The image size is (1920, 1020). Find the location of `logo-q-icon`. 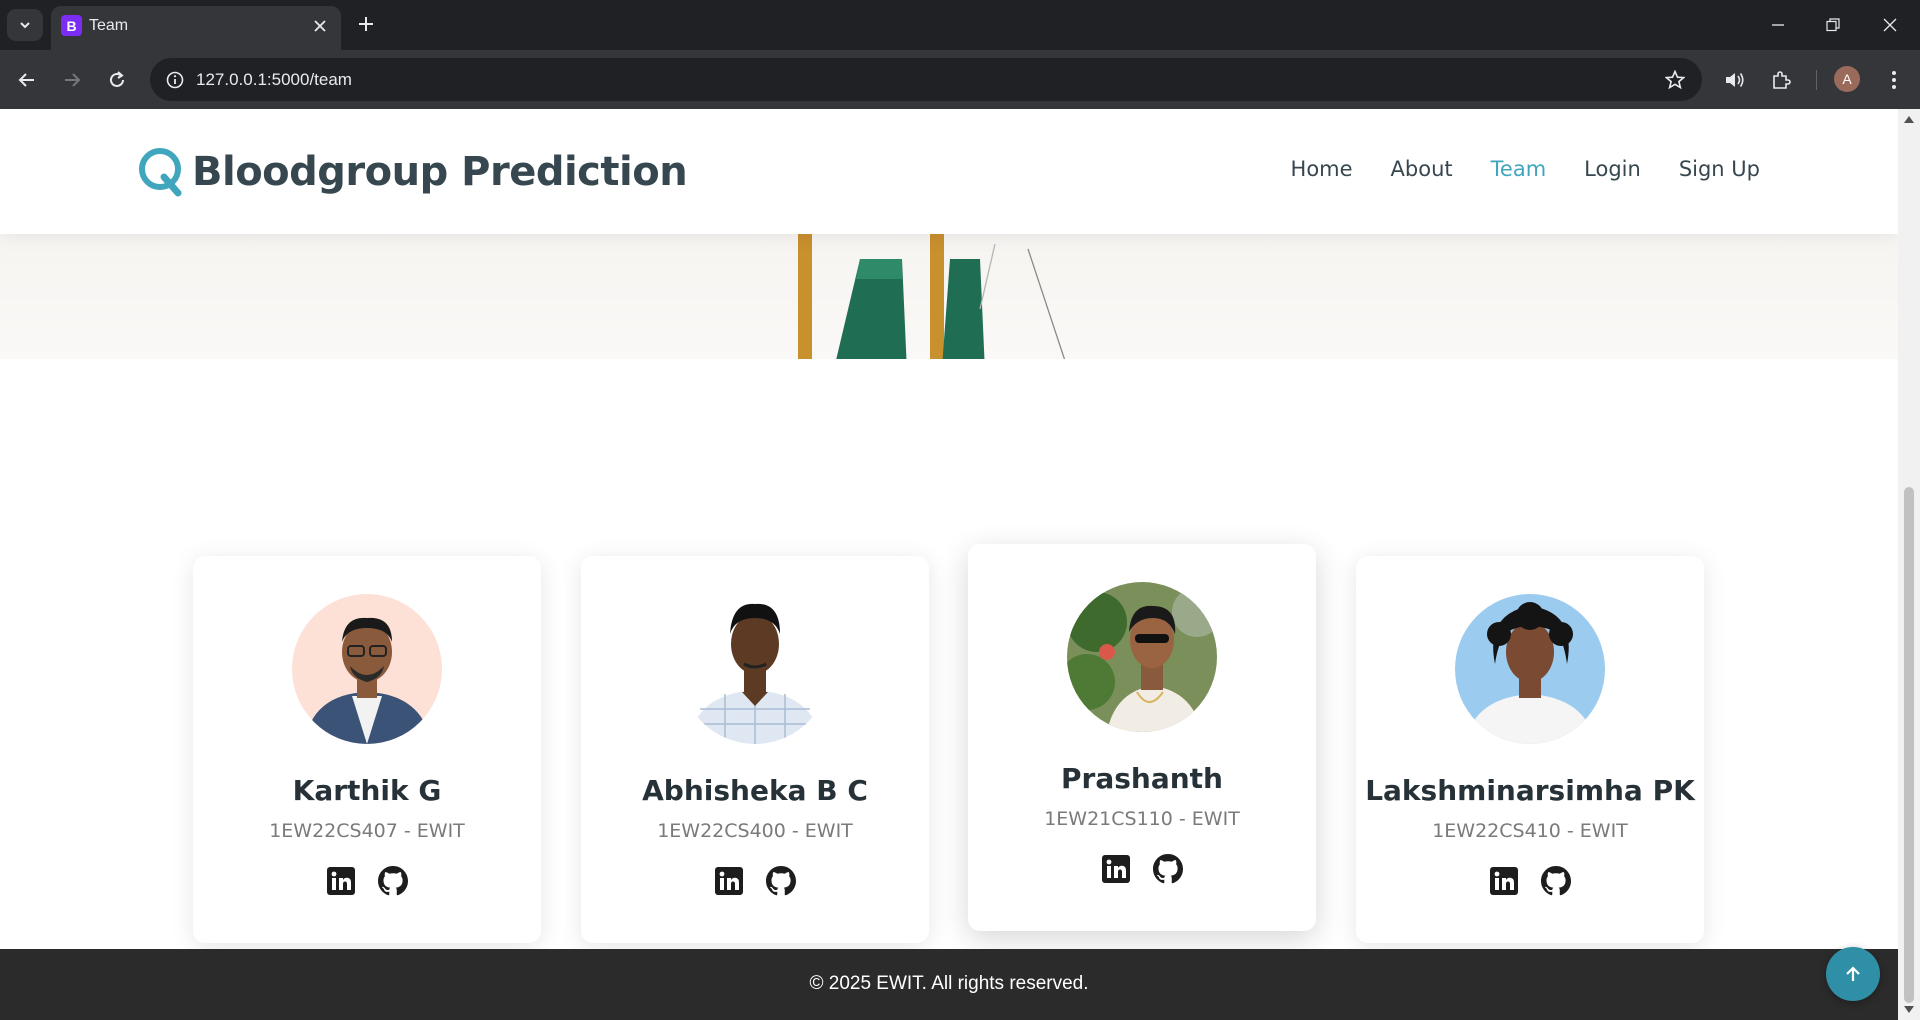

logo-q-icon is located at coordinates (160, 172).